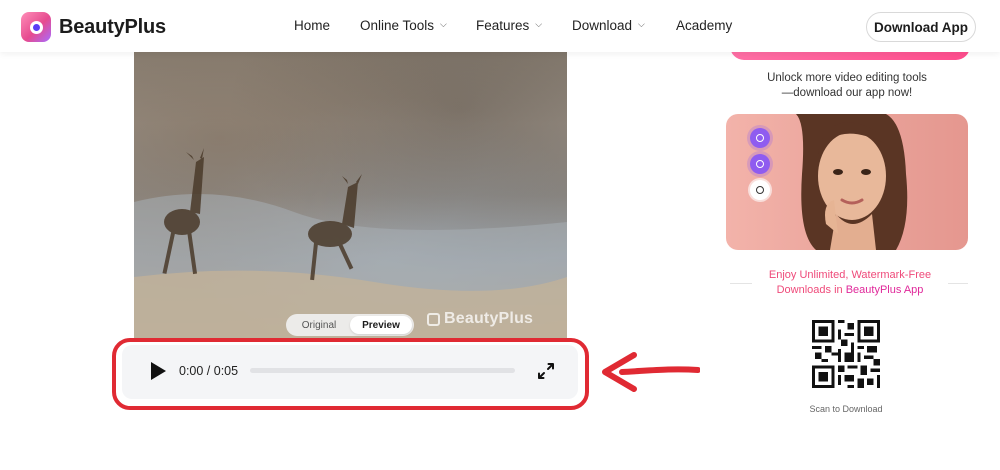 This screenshot has width=1000, height=470. Describe the element at coordinates (704, 25) in the screenshot. I see `nav-academy: Academy` at that location.